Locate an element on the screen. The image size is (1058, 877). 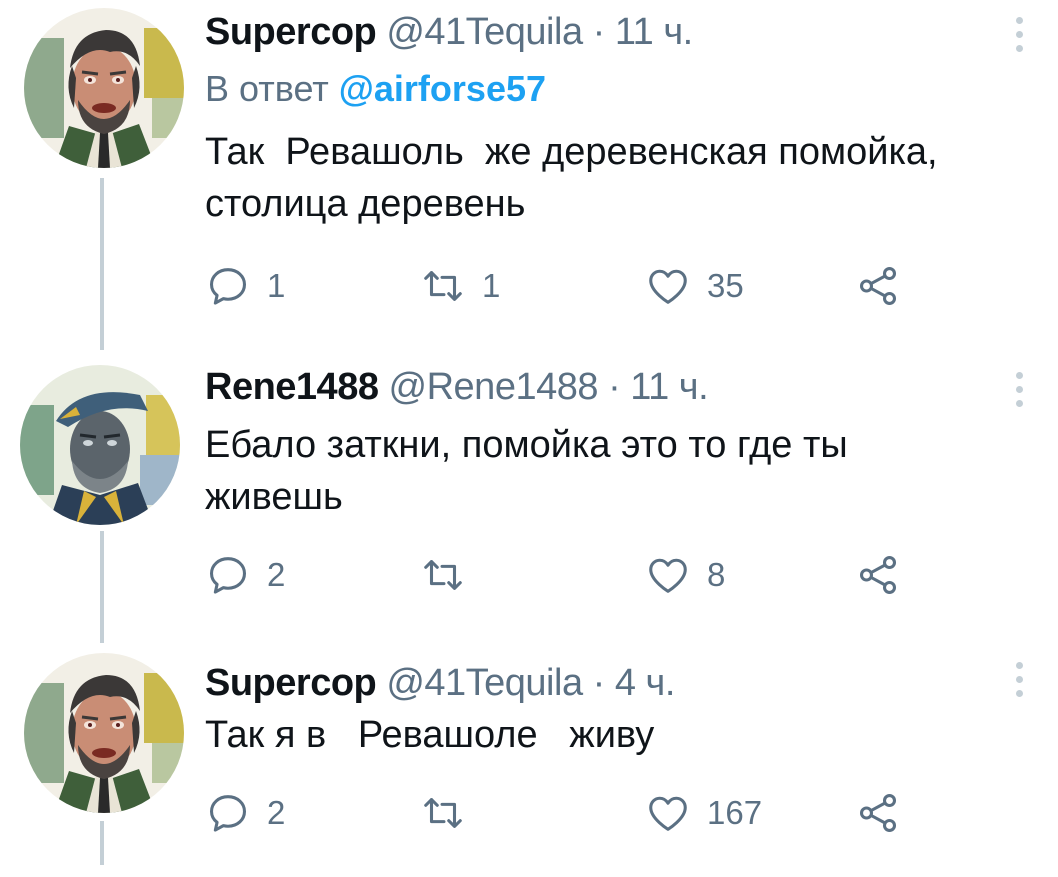
action-bar: 2 167 is located at coordinates (565, 813).